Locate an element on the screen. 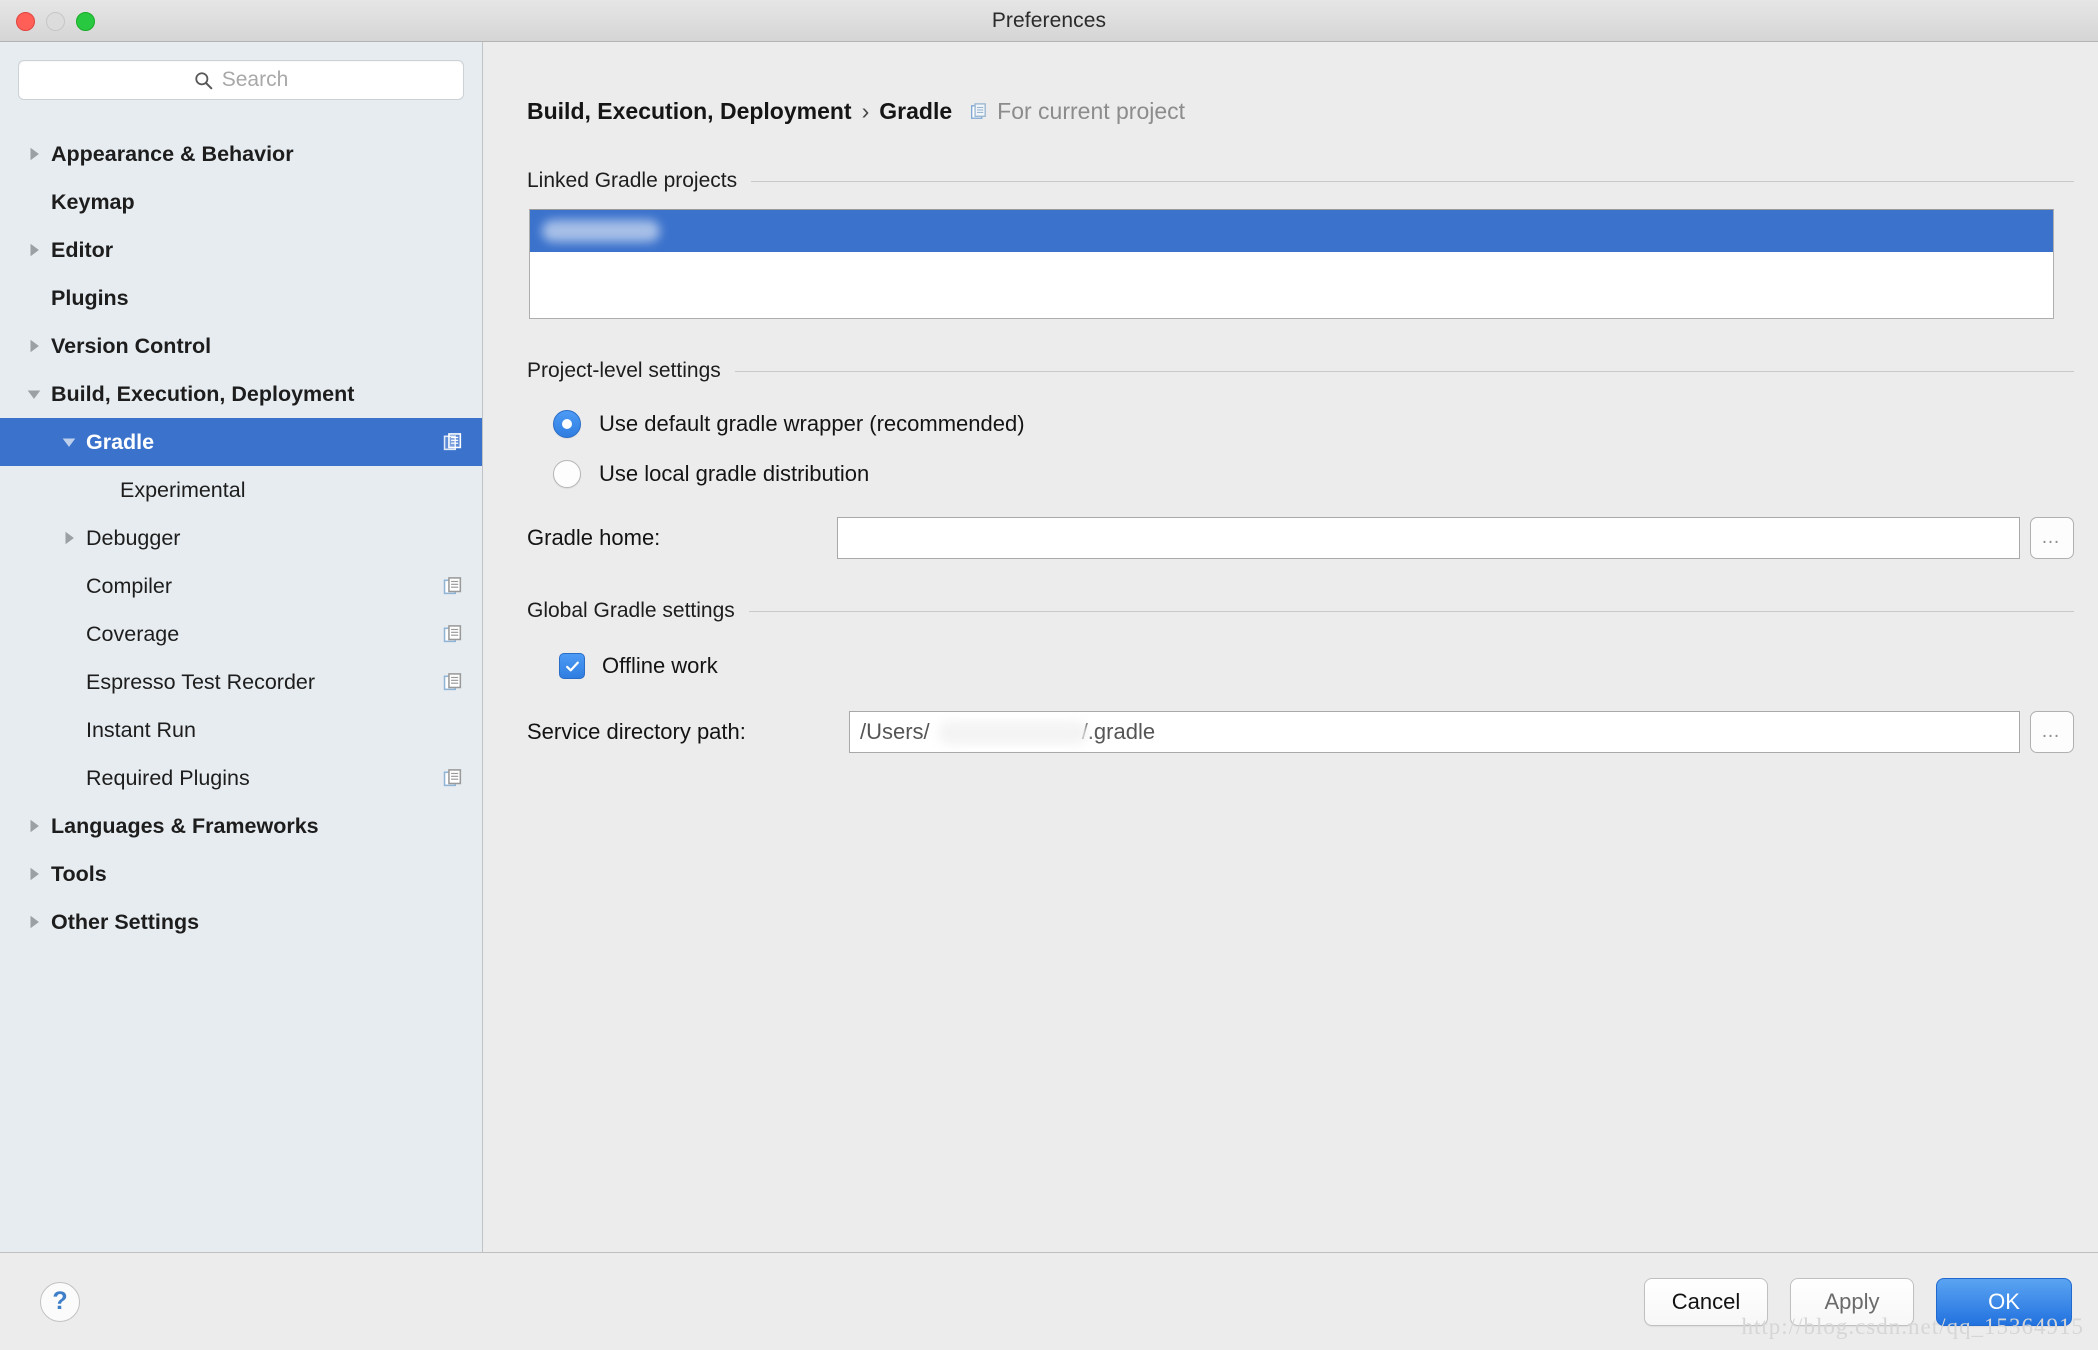 This screenshot has height=1350, width=2098. sidebar-item-experimental: Experimental is located at coordinates (241, 490).